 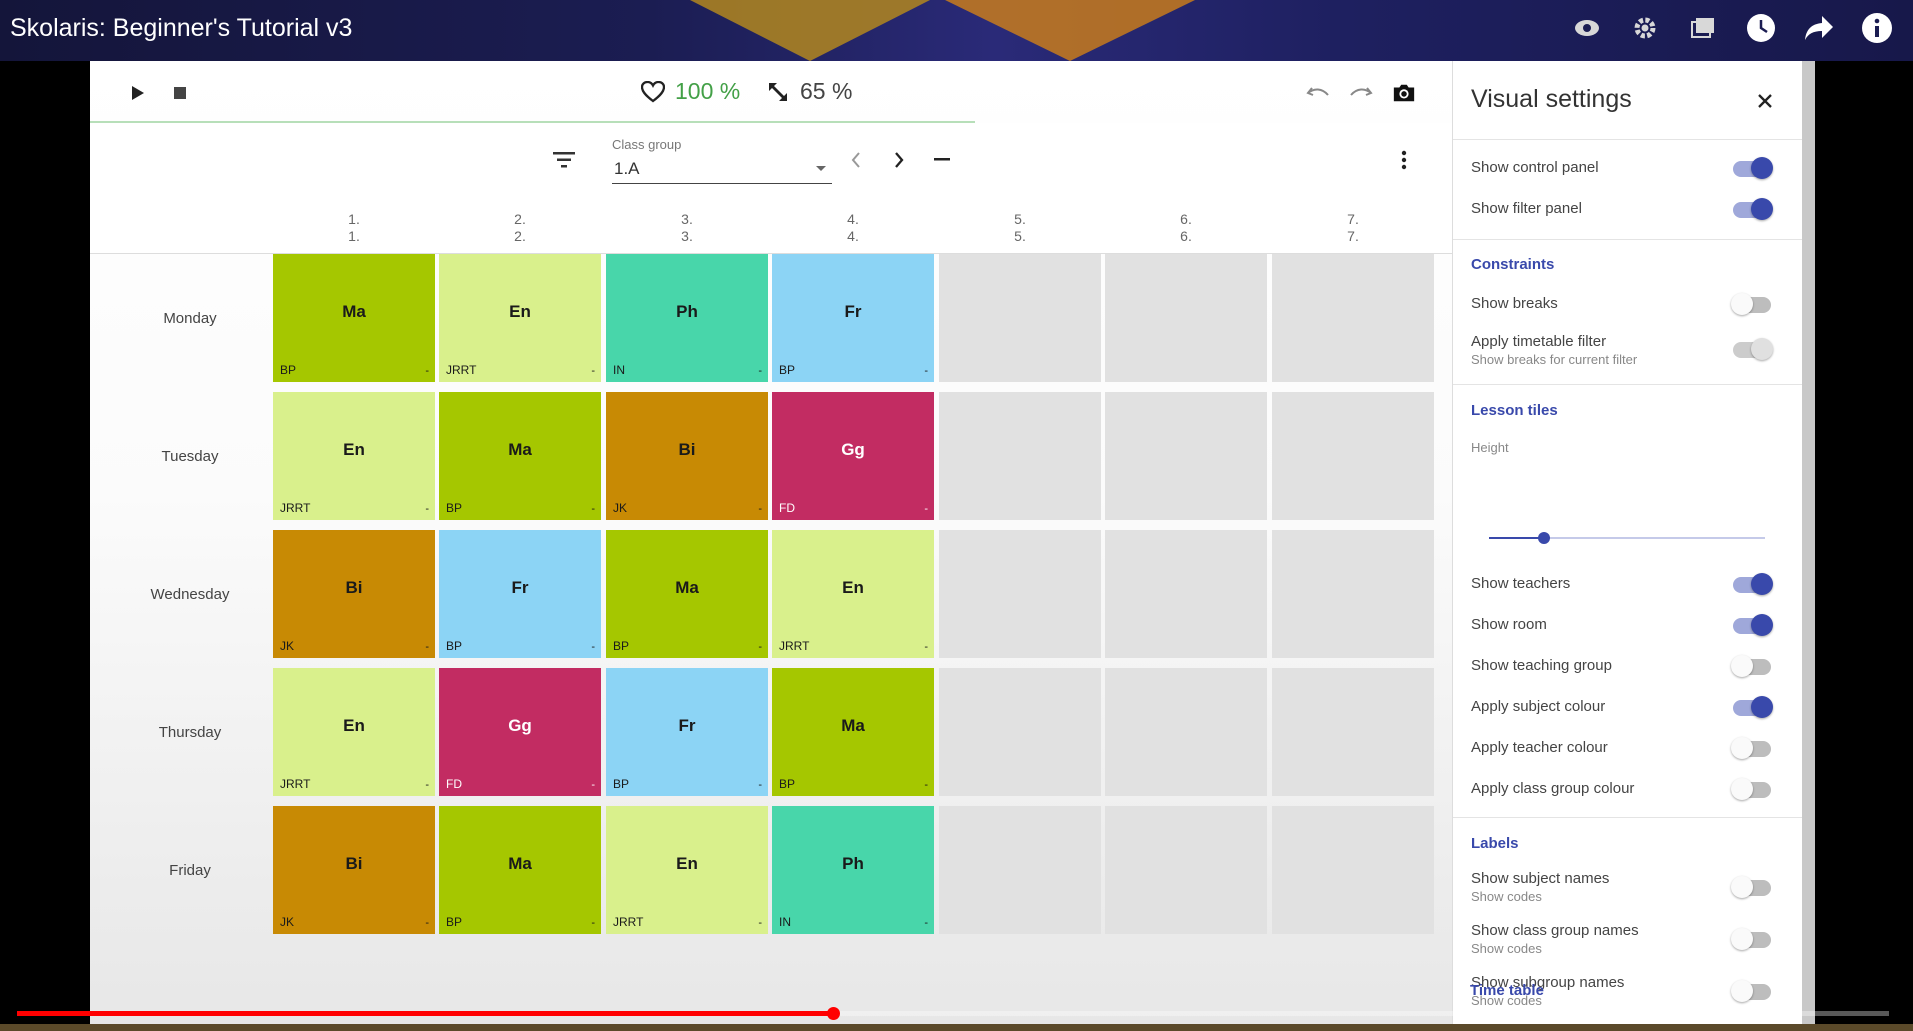 What do you see at coordinates (1627, 538) in the screenshot?
I see `height-slider` at bounding box center [1627, 538].